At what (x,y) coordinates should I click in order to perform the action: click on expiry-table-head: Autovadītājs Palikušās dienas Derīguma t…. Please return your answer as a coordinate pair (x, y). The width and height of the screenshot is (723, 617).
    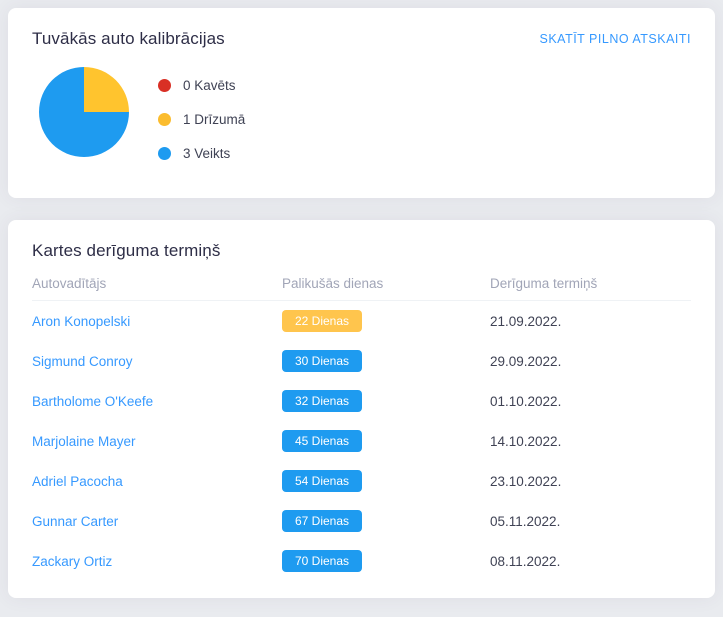
    Looking at the image, I should click on (361, 288).